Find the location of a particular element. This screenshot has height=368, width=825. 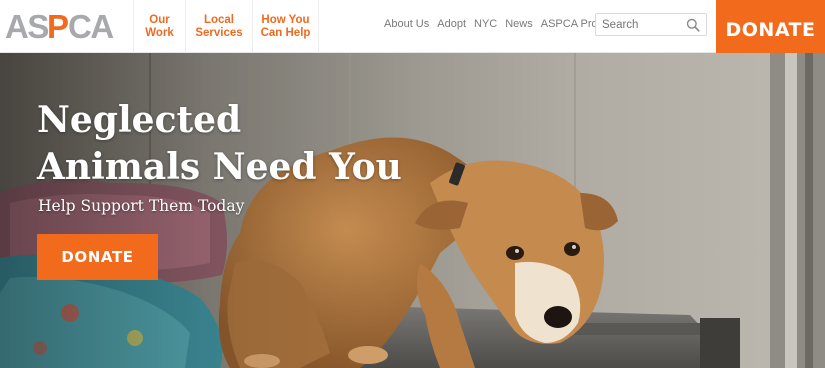

util-link-nyc: NYC is located at coordinates (485, 24).